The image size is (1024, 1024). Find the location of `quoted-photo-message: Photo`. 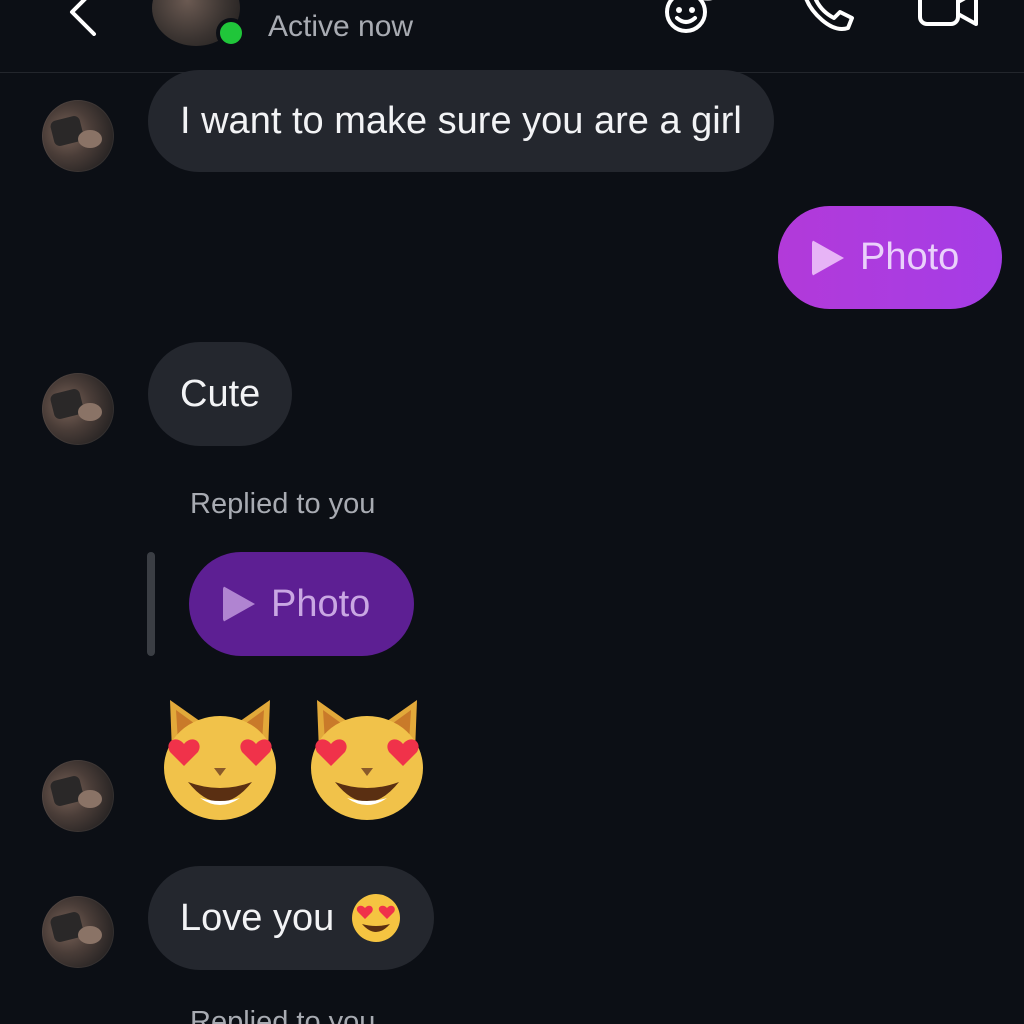

quoted-photo-message: Photo is located at coordinates (301, 604).